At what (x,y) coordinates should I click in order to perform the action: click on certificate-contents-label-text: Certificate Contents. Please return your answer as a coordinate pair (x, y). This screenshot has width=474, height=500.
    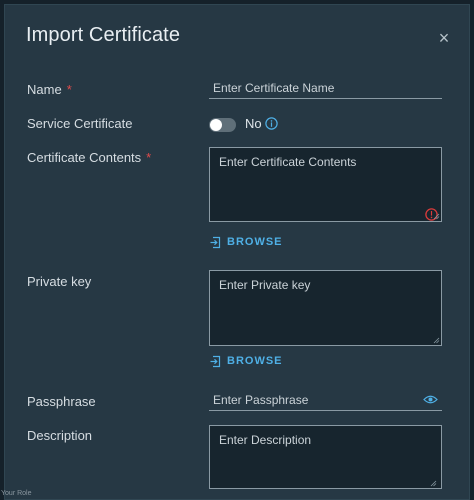
    Looking at the image, I should click on (84, 157).